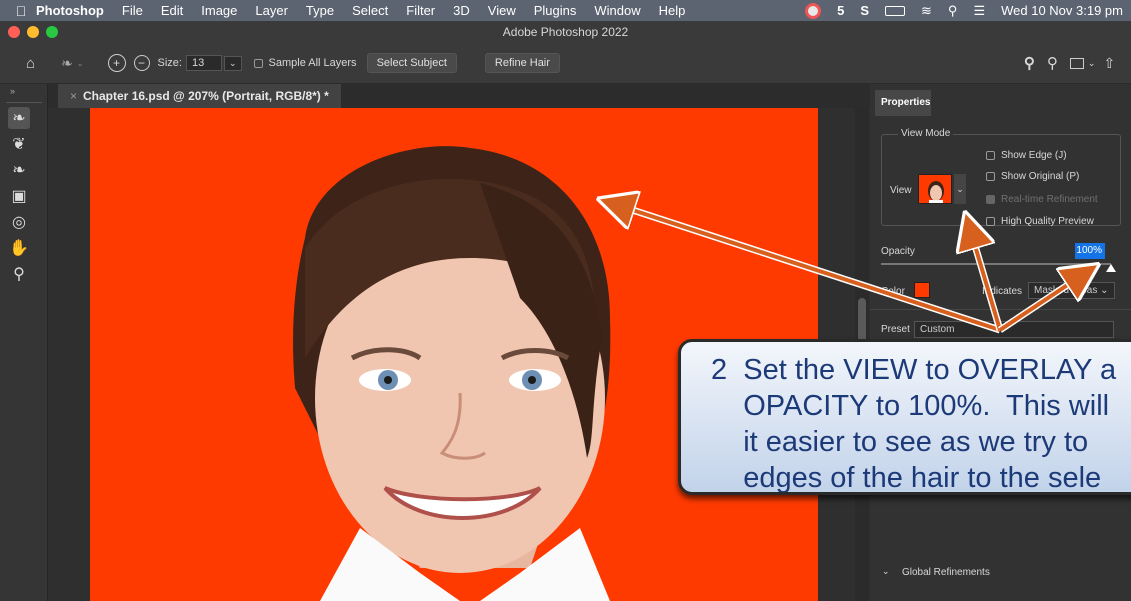 Image resolution: width=1131 pixels, height=601 pixels. I want to click on callout-line-4: edges of the hair to the sele, so click(922, 478).